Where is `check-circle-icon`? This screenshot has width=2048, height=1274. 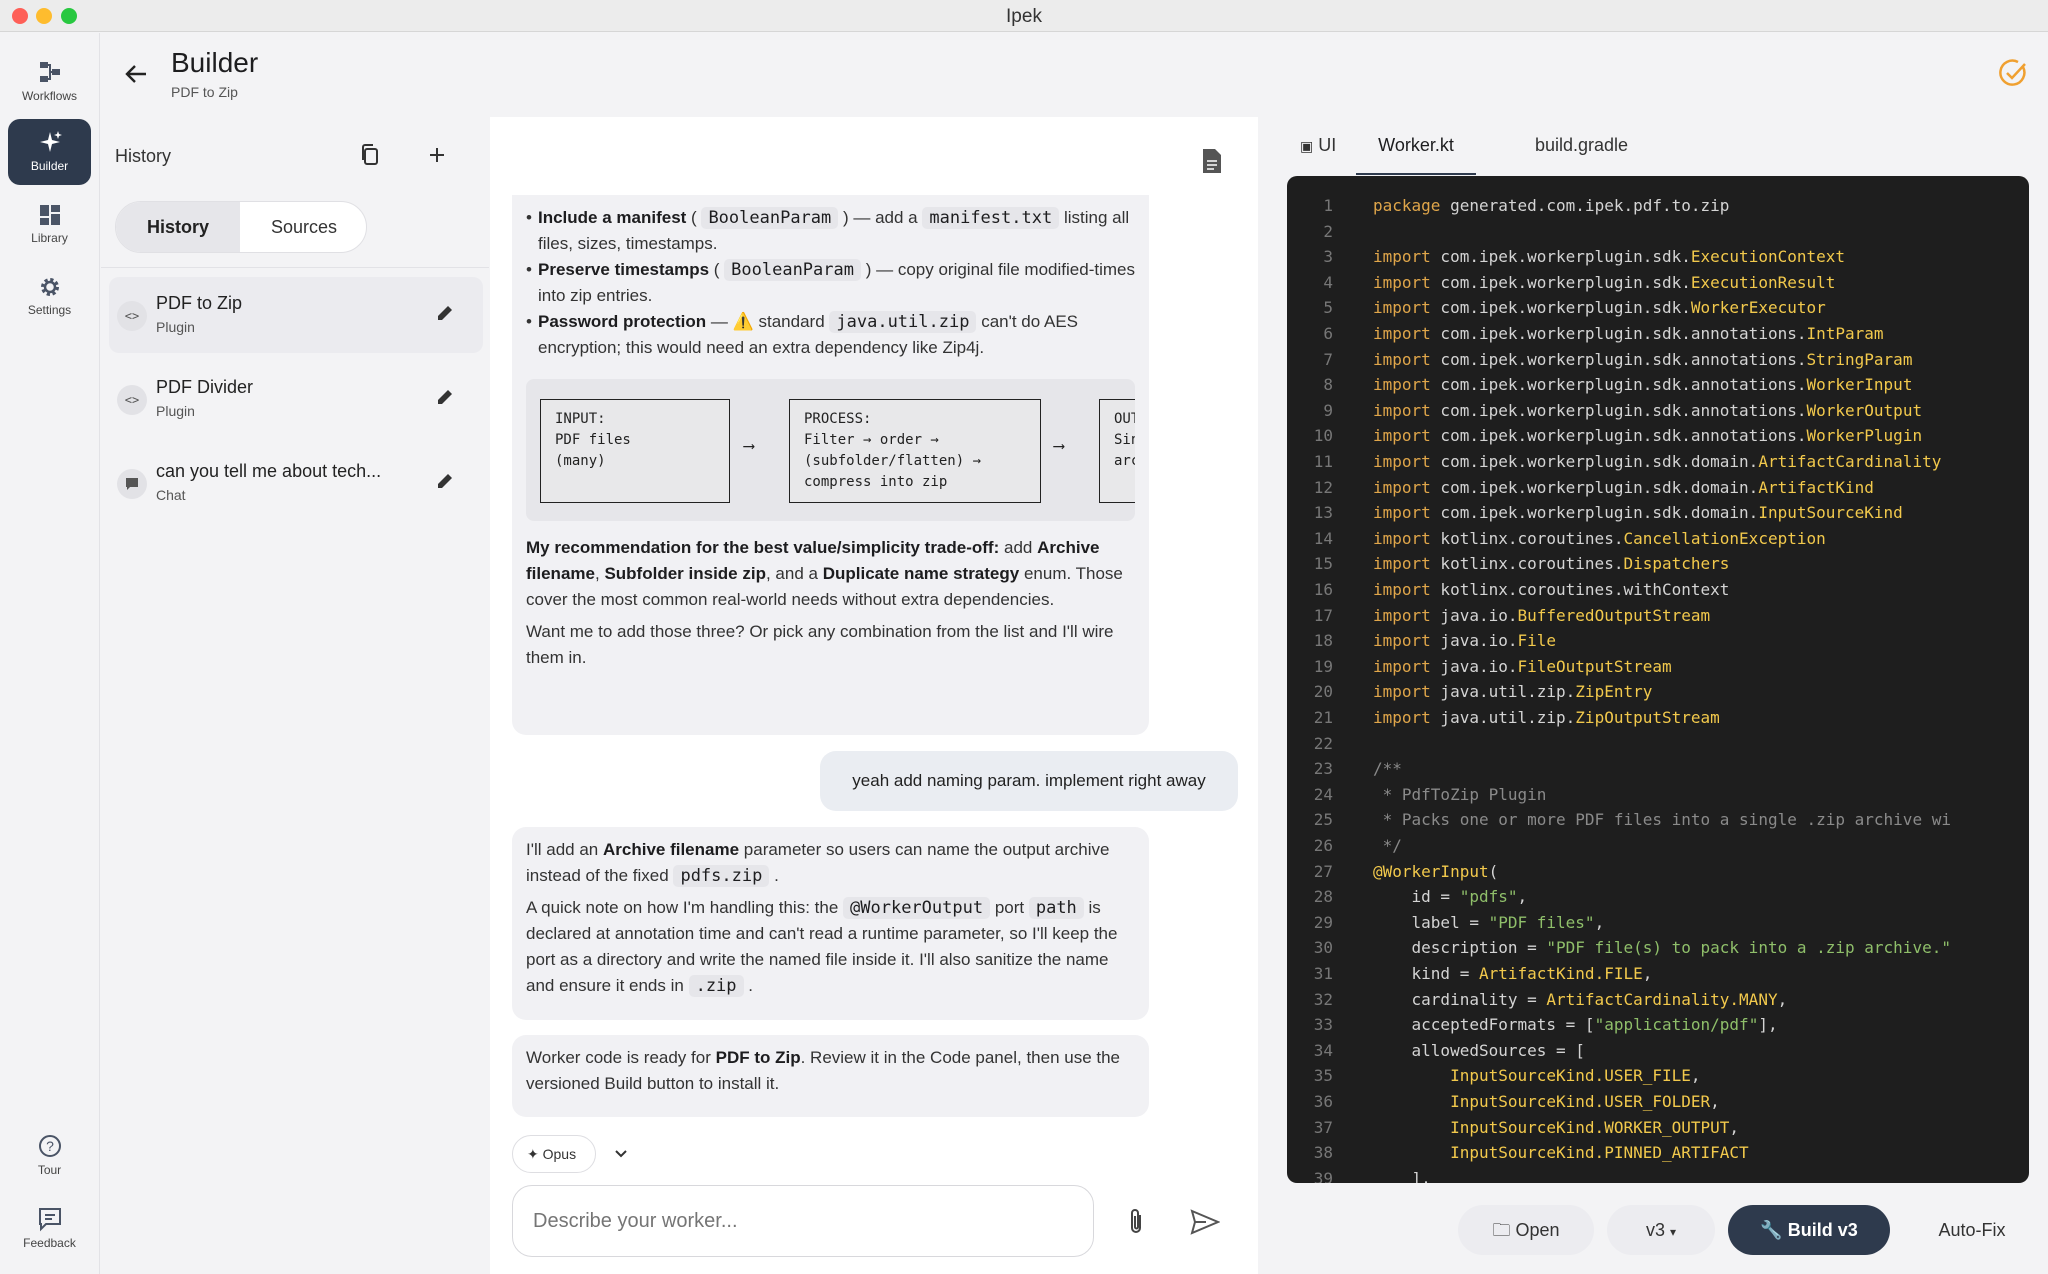 check-circle-icon is located at coordinates (2013, 73).